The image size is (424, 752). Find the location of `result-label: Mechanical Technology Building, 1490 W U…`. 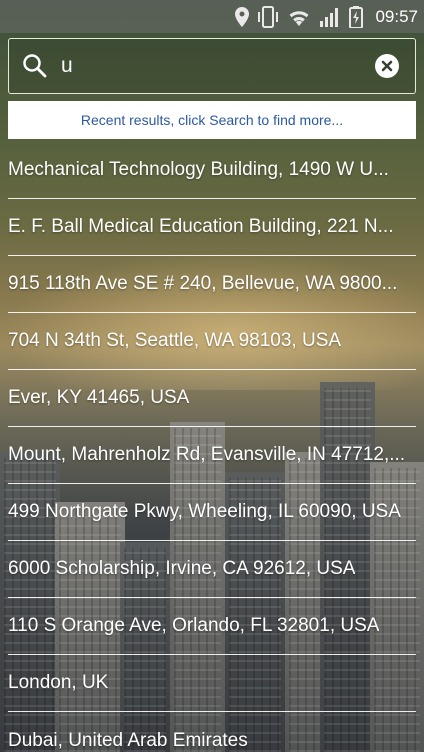

result-label: Mechanical Technology Building, 1490 W U… is located at coordinates (198, 169).